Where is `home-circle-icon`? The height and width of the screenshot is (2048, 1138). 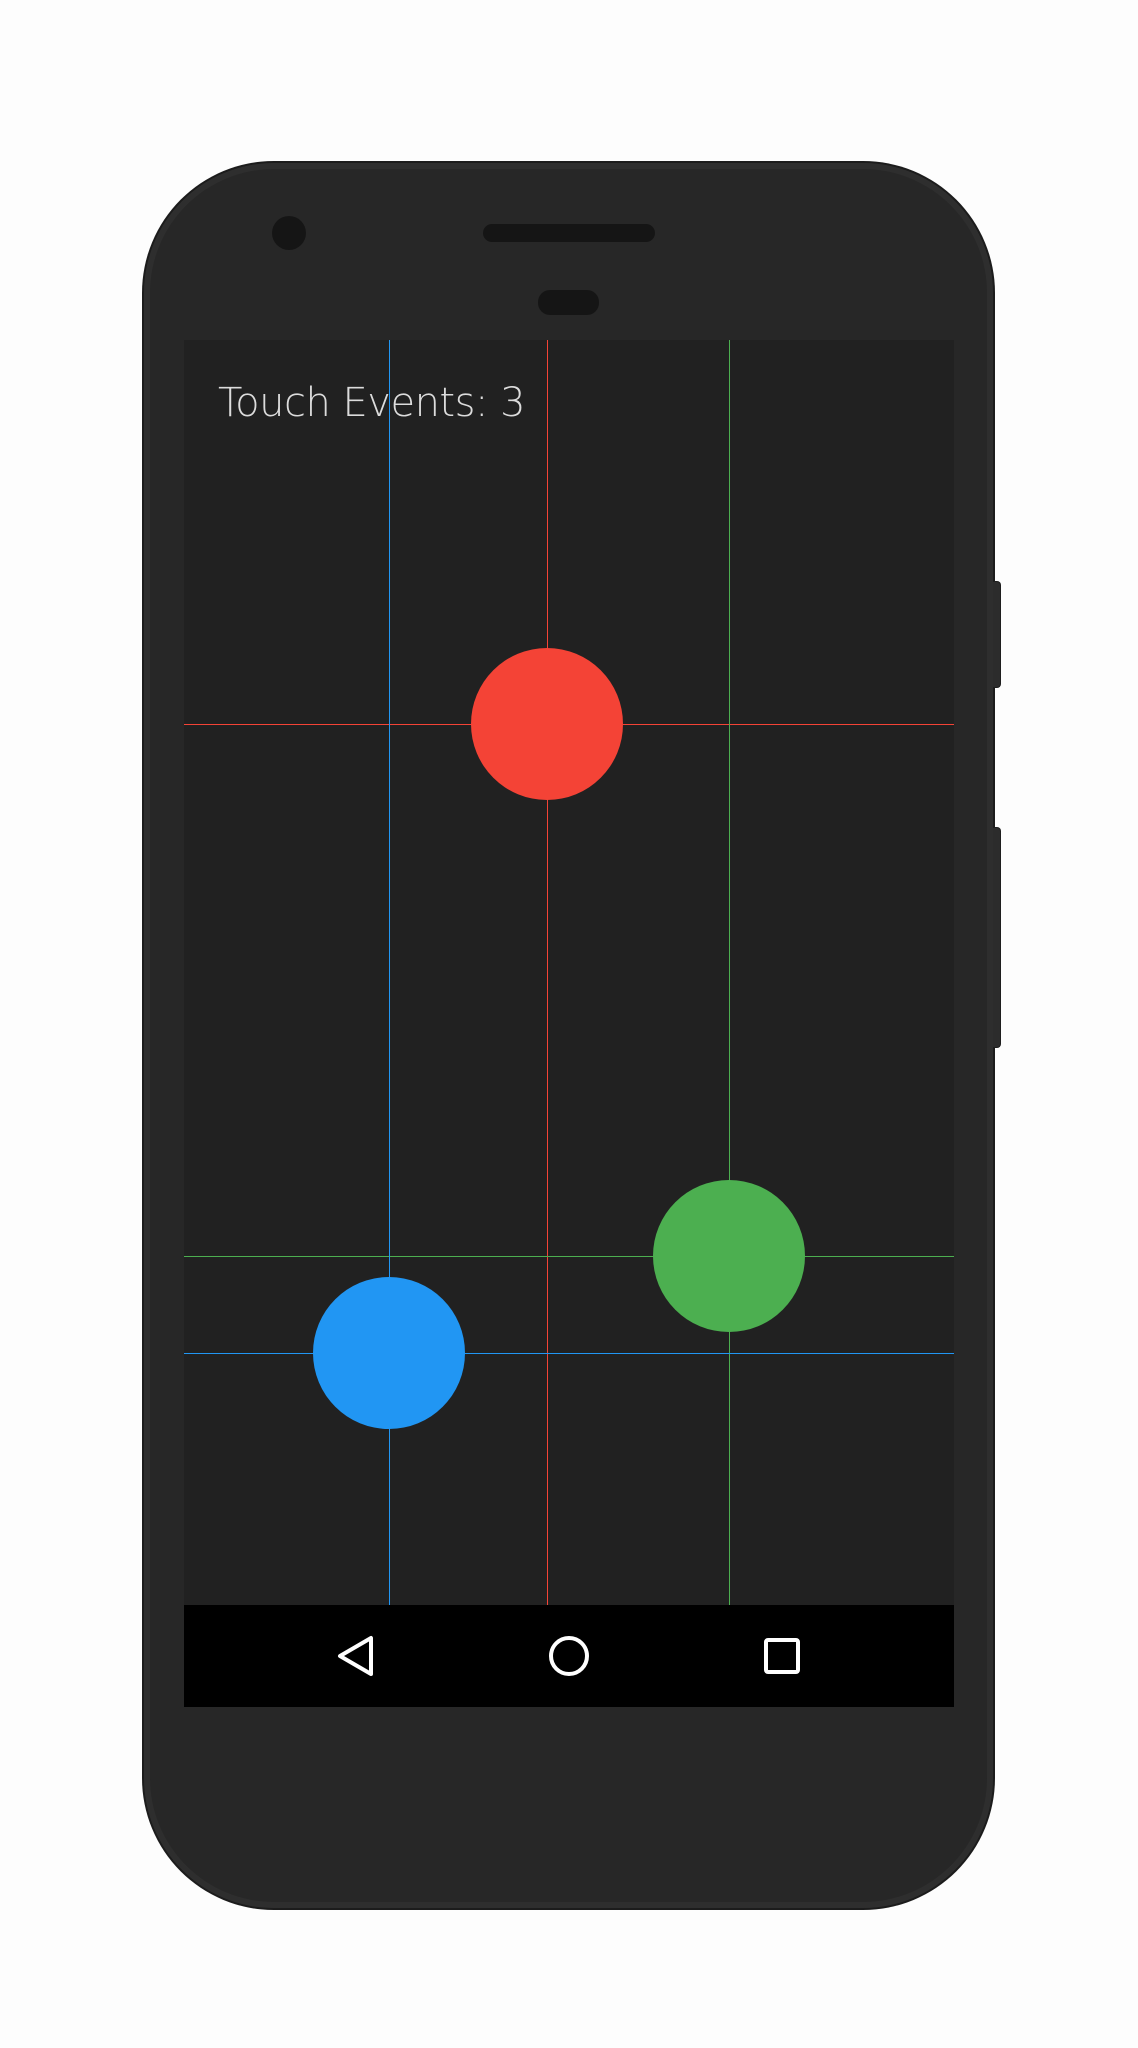 home-circle-icon is located at coordinates (569, 1656).